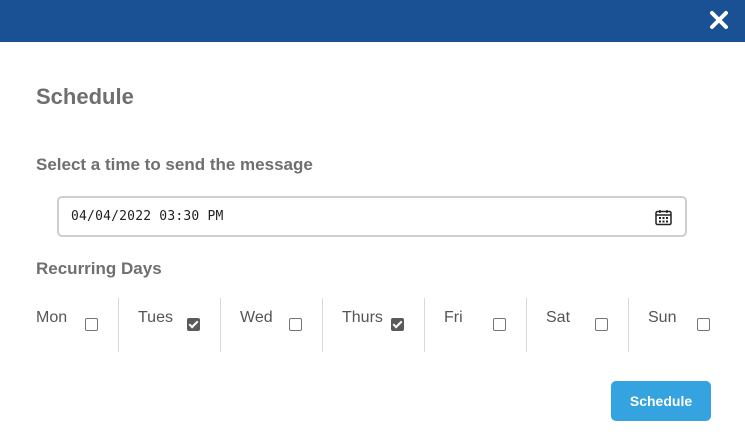 This screenshot has width=745, height=442. I want to click on day-label: Sat, so click(558, 317).